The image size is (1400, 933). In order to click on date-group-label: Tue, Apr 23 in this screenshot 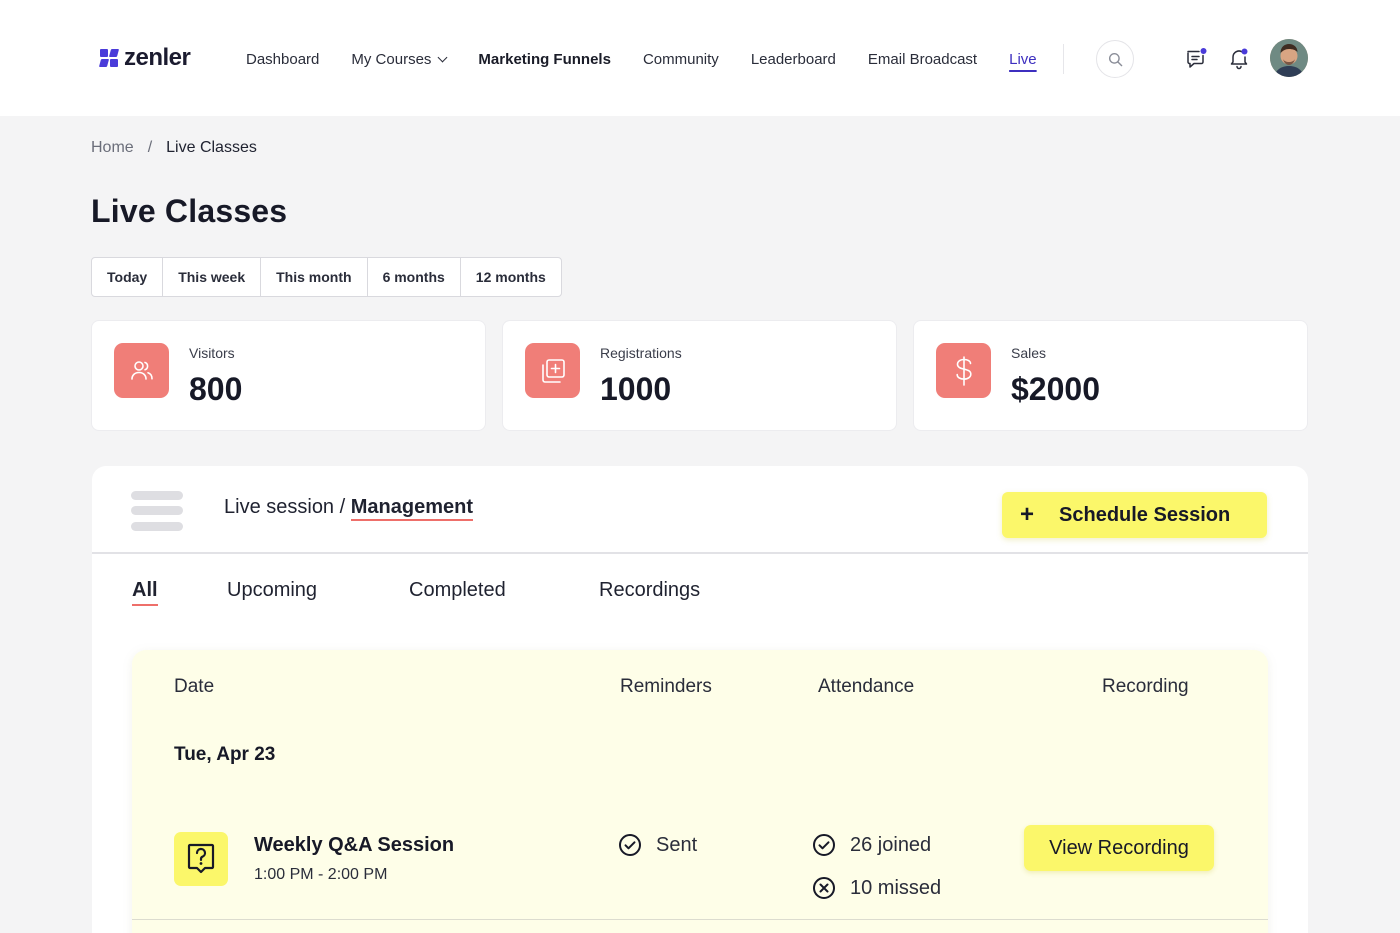, I will do `click(225, 754)`.